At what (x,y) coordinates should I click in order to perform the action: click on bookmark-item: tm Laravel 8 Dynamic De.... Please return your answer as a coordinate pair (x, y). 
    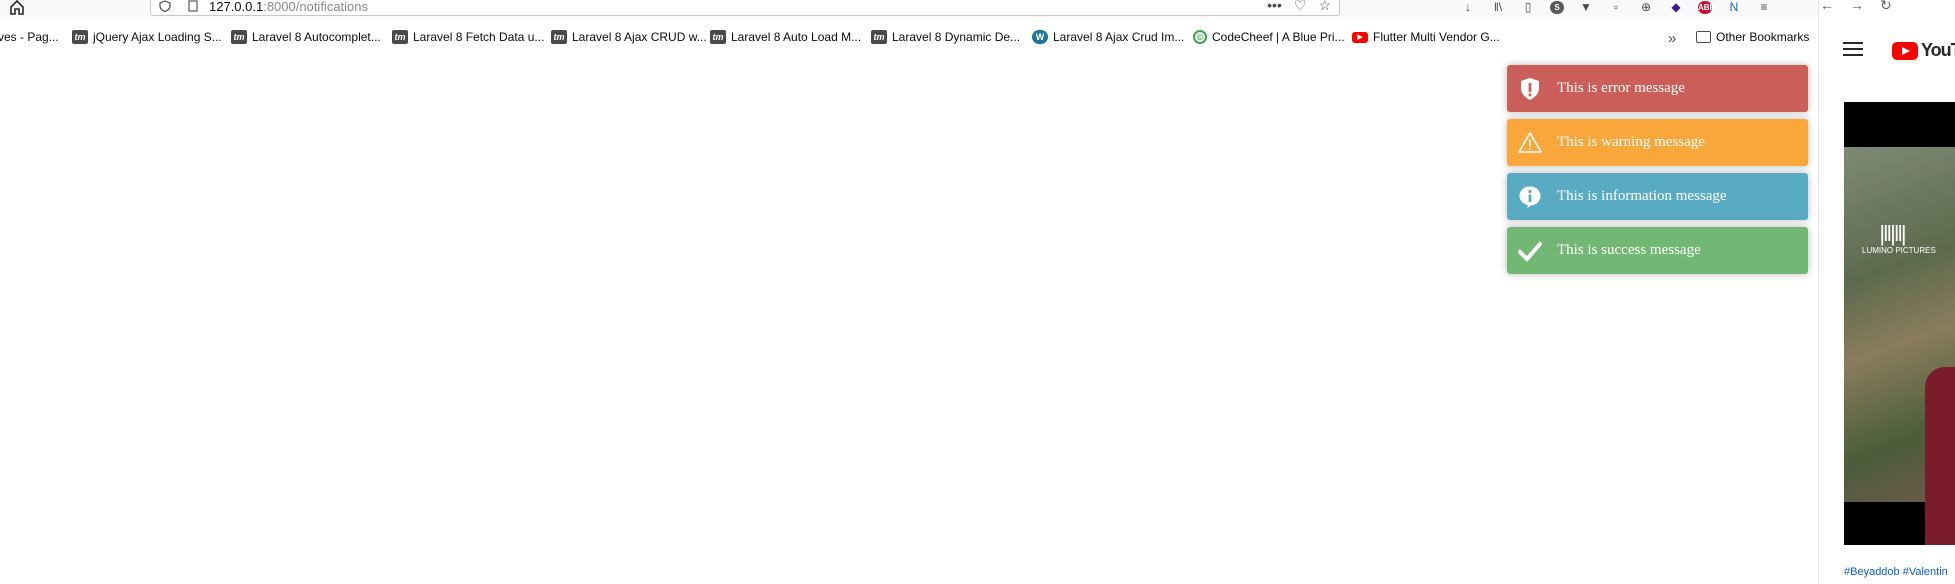
    Looking at the image, I should click on (945, 37).